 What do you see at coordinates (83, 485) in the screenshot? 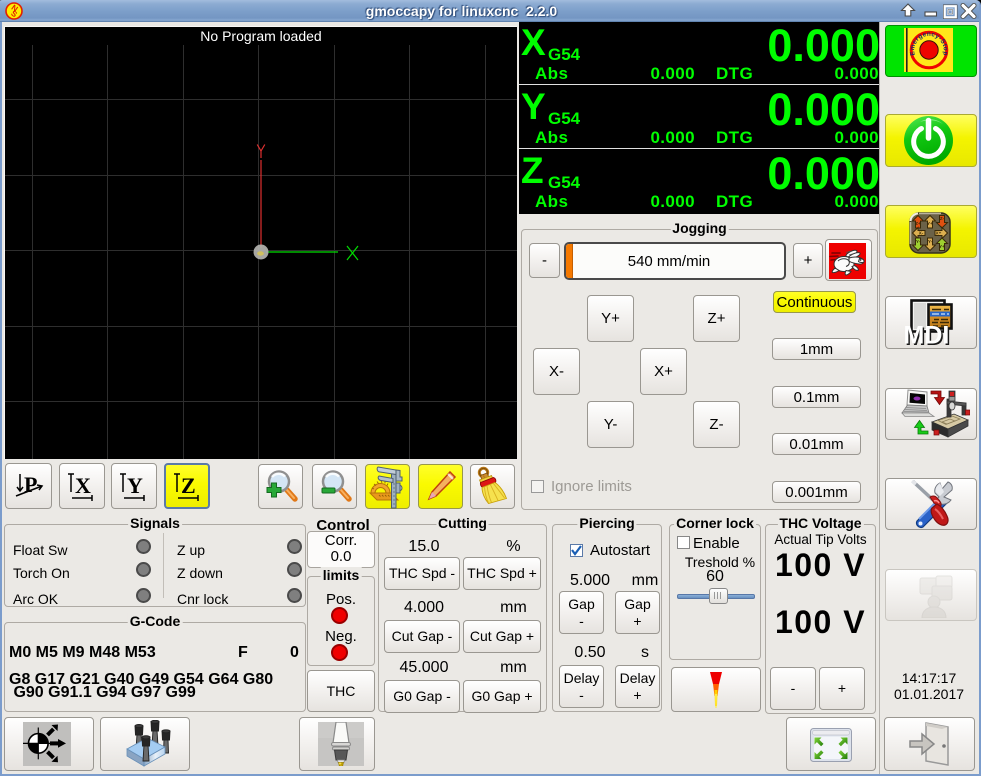
I see `svg-text: X` at bounding box center [83, 485].